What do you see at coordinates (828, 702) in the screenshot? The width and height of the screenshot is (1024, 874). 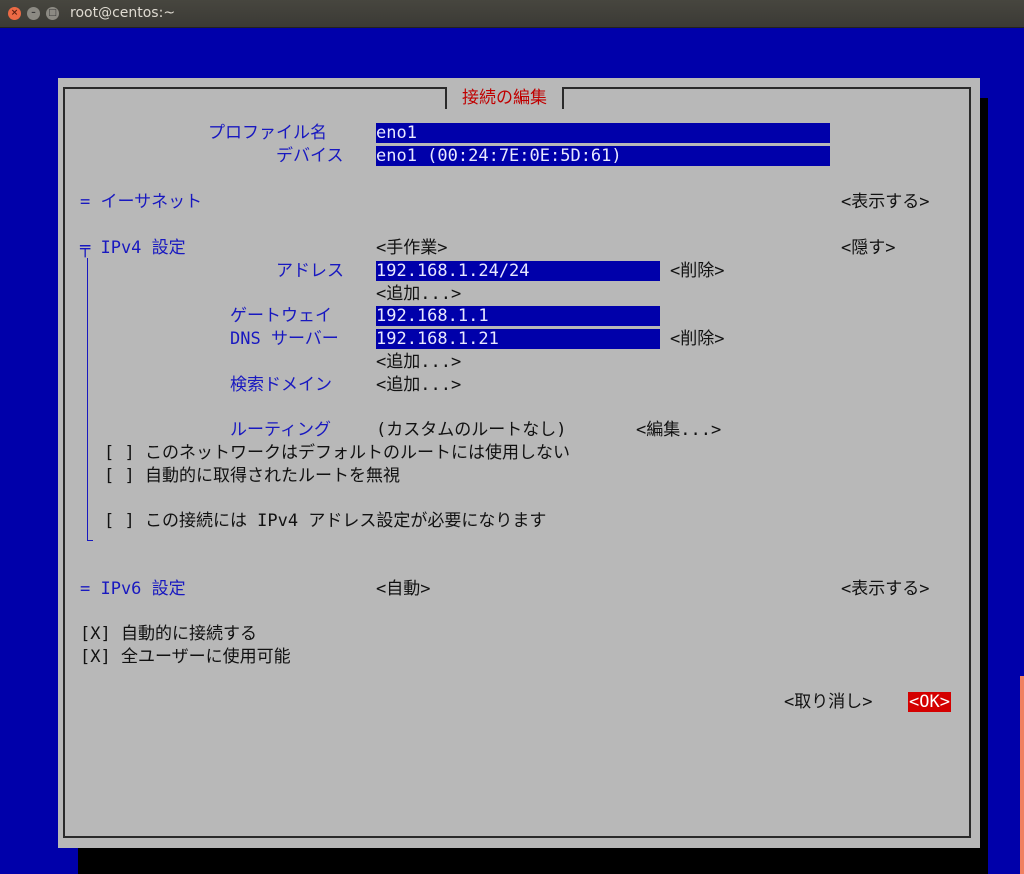 I see `cancel-button: <取り消し>` at bounding box center [828, 702].